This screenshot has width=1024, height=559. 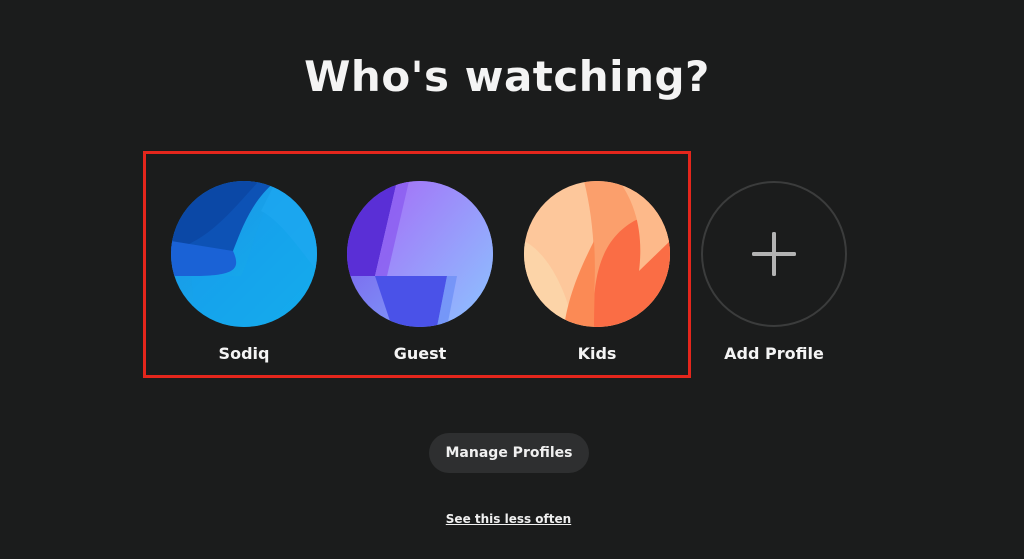 What do you see at coordinates (774, 353) in the screenshot?
I see `add-profile-label: Add Profile` at bounding box center [774, 353].